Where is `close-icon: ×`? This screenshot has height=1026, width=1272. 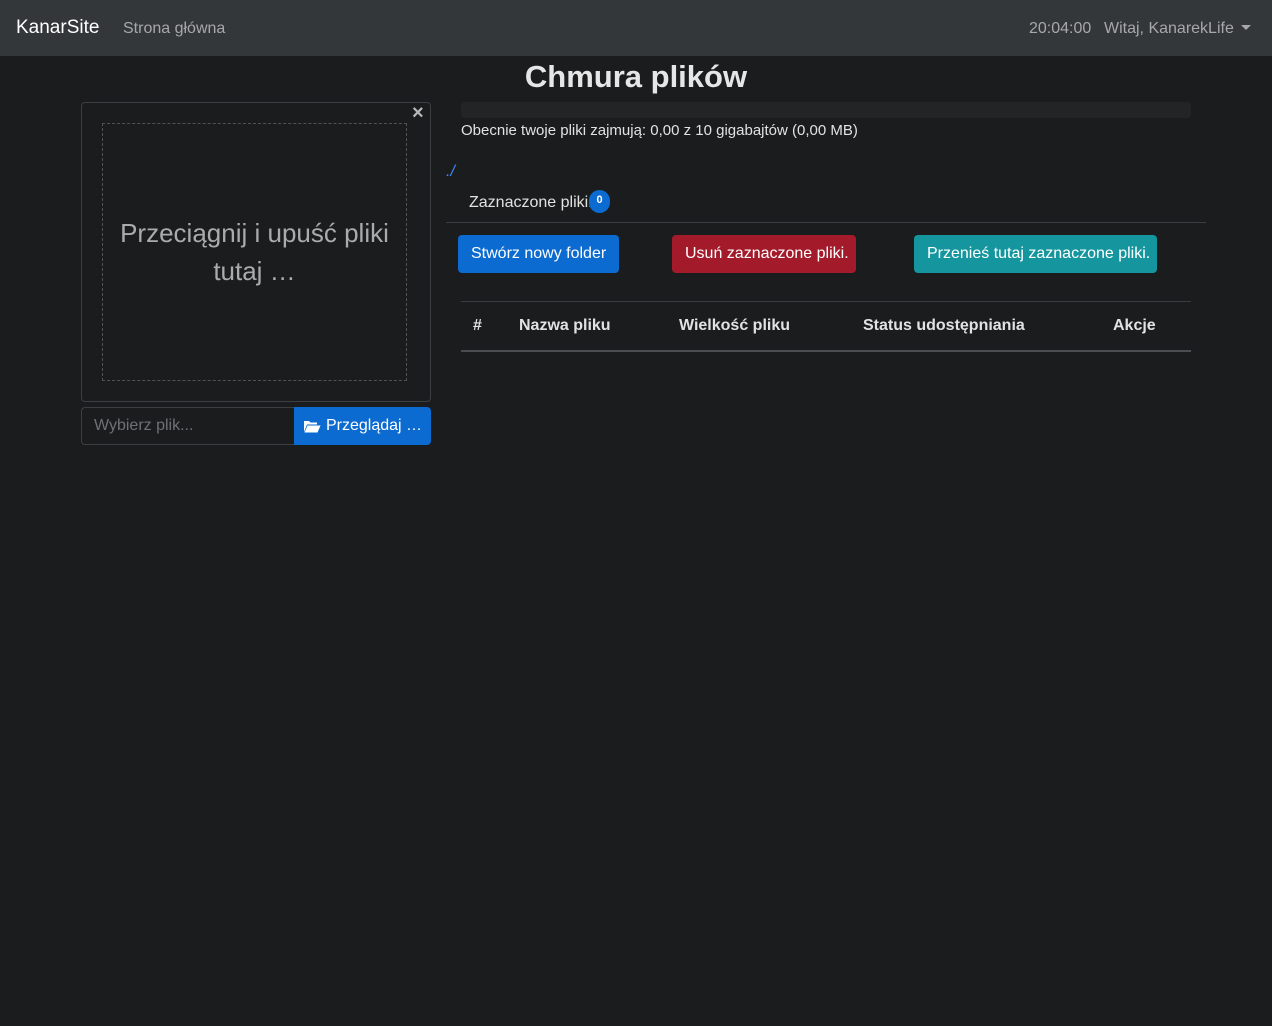 close-icon: × is located at coordinates (418, 113).